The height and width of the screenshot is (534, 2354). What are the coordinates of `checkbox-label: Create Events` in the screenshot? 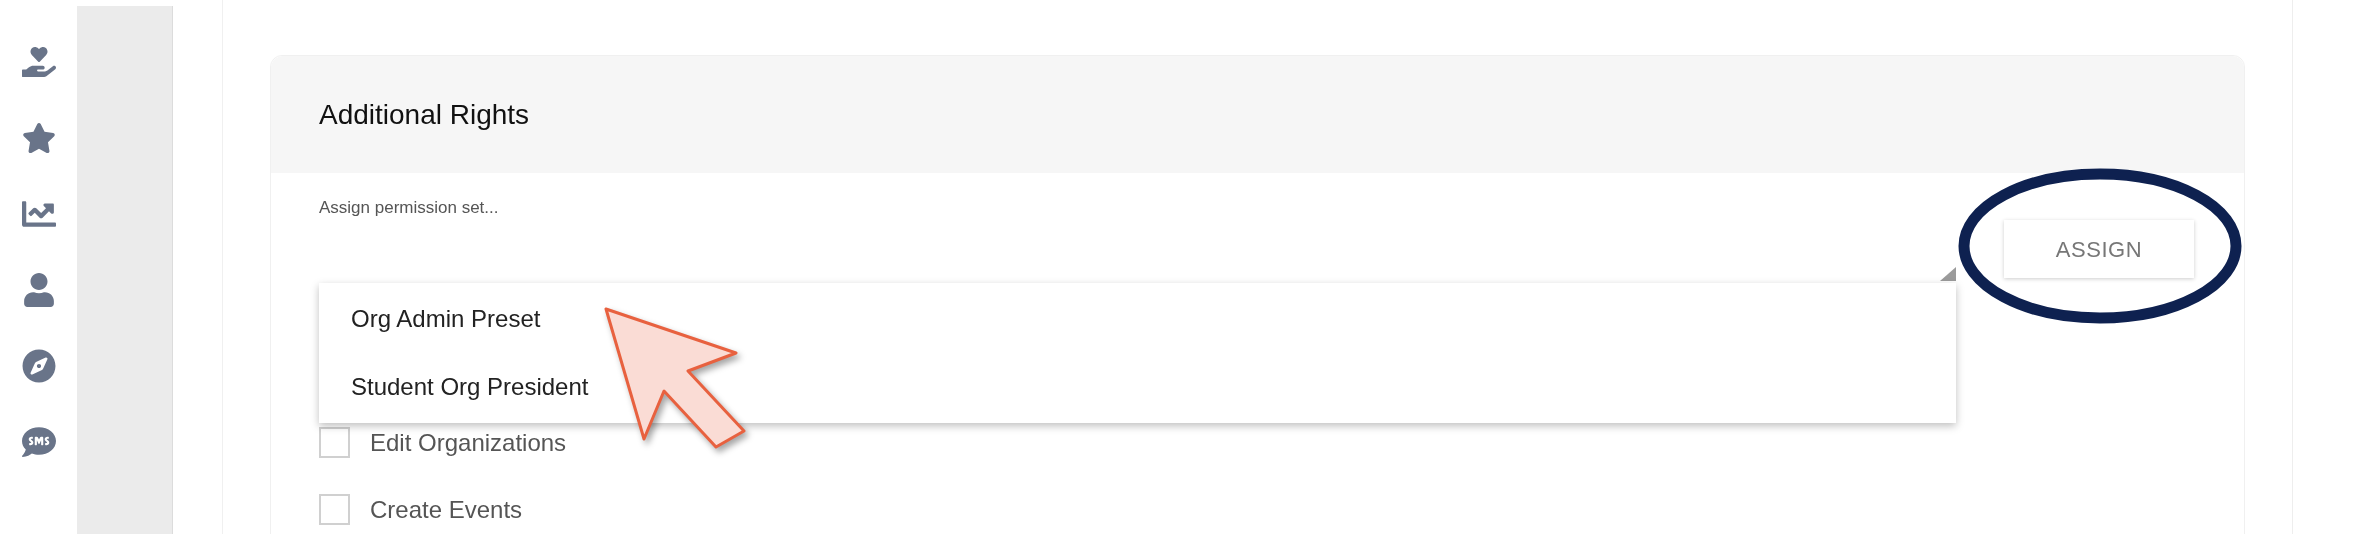 It's located at (446, 509).